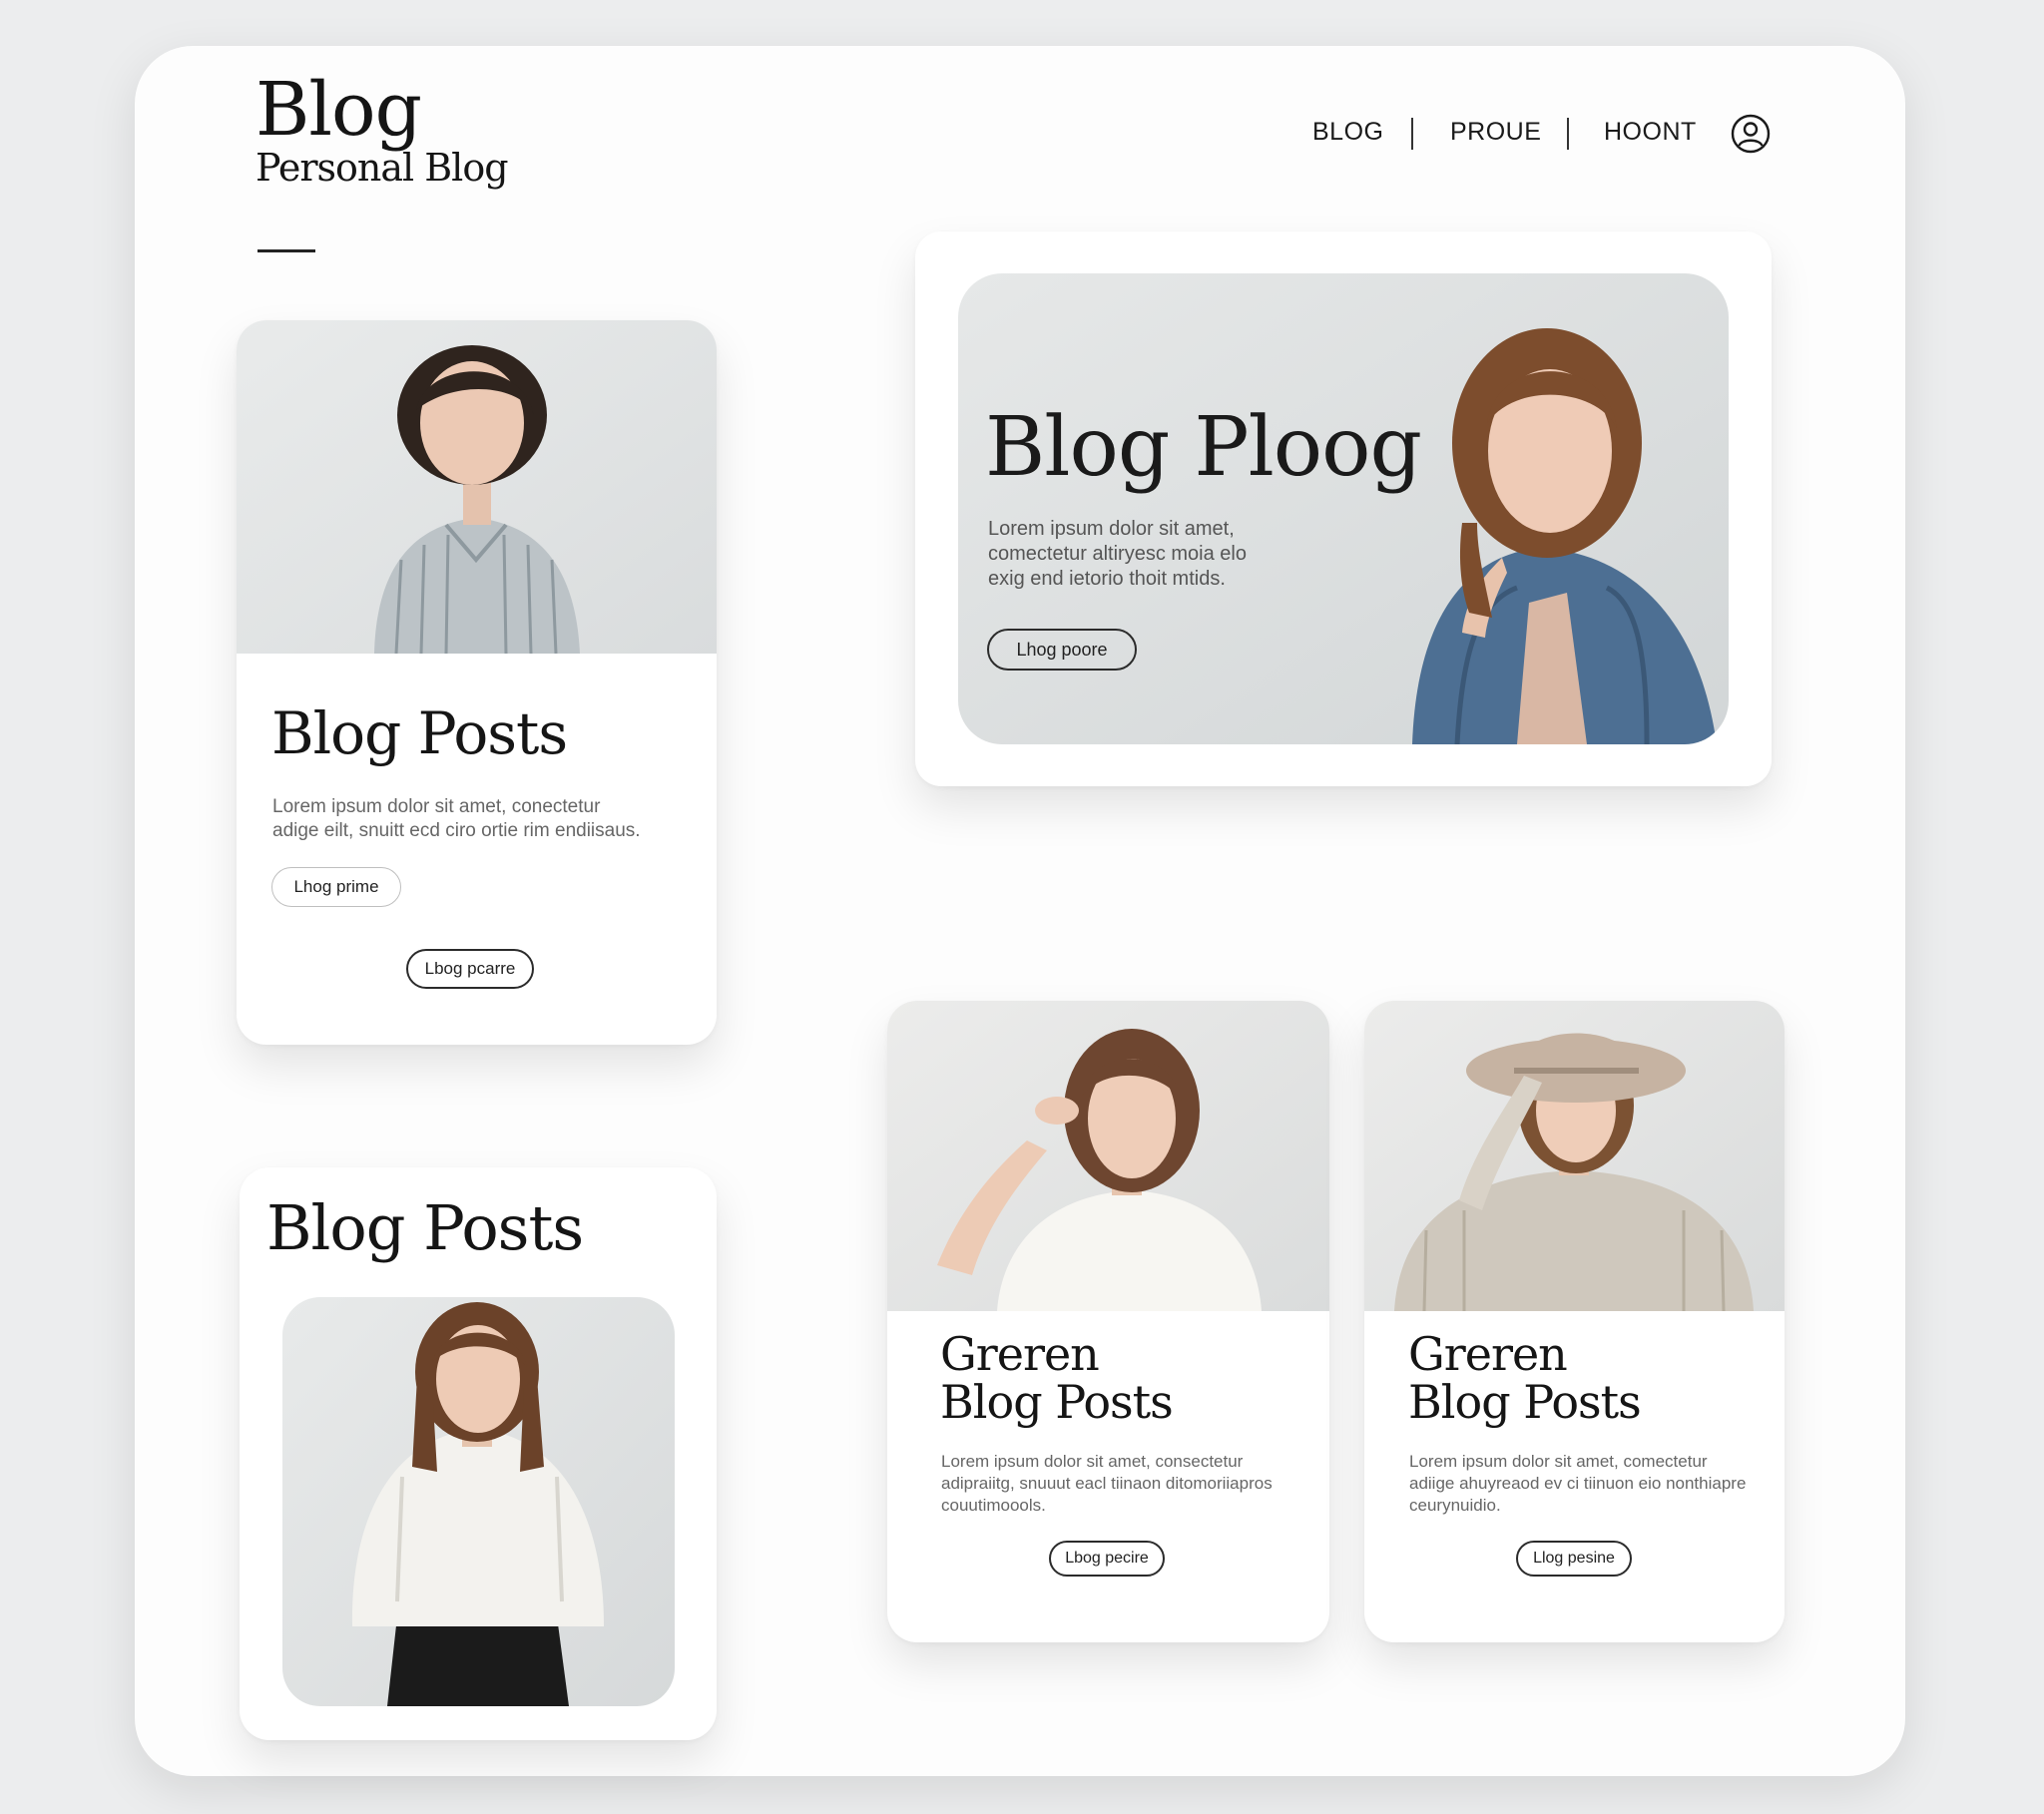 Image resolution: width=2044 pixels, height=1814 pixels. I want to click on post-card-3-title-line: Greren, so click(1020, 1354).